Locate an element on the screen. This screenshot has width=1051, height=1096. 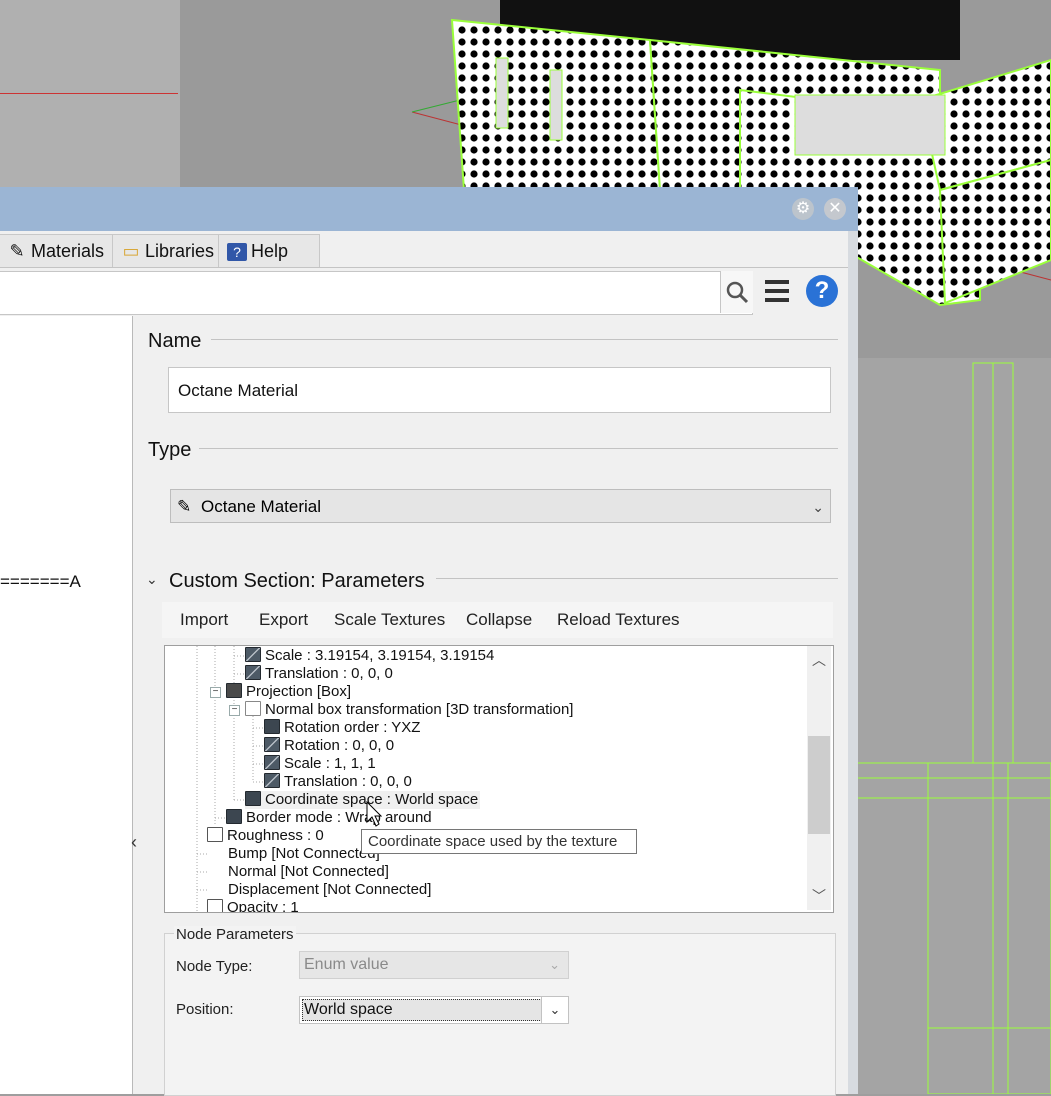
close-icon: ✕ is located at coordinates (835, 209).